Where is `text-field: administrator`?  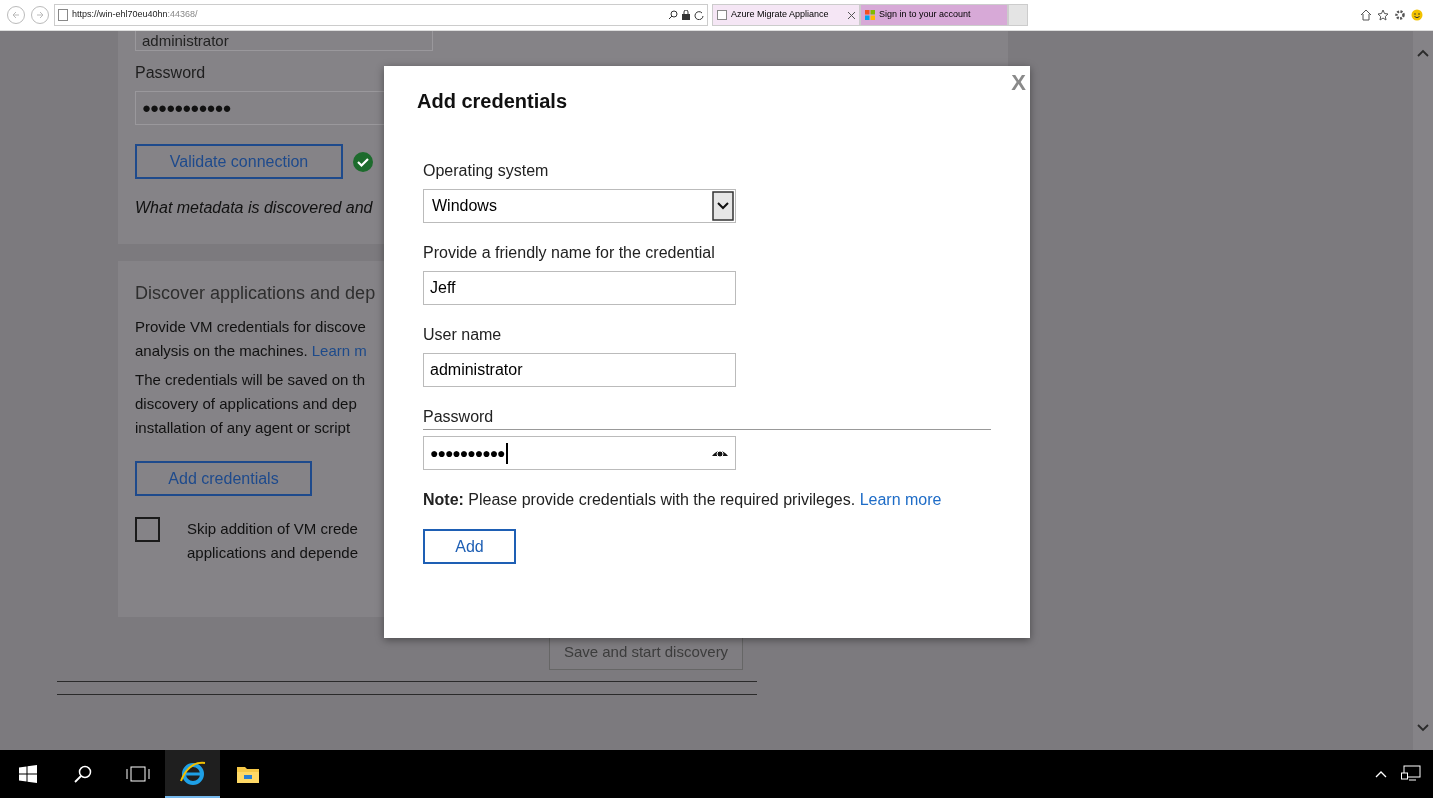
text-field: administrator is located at coordinates (579, 370).